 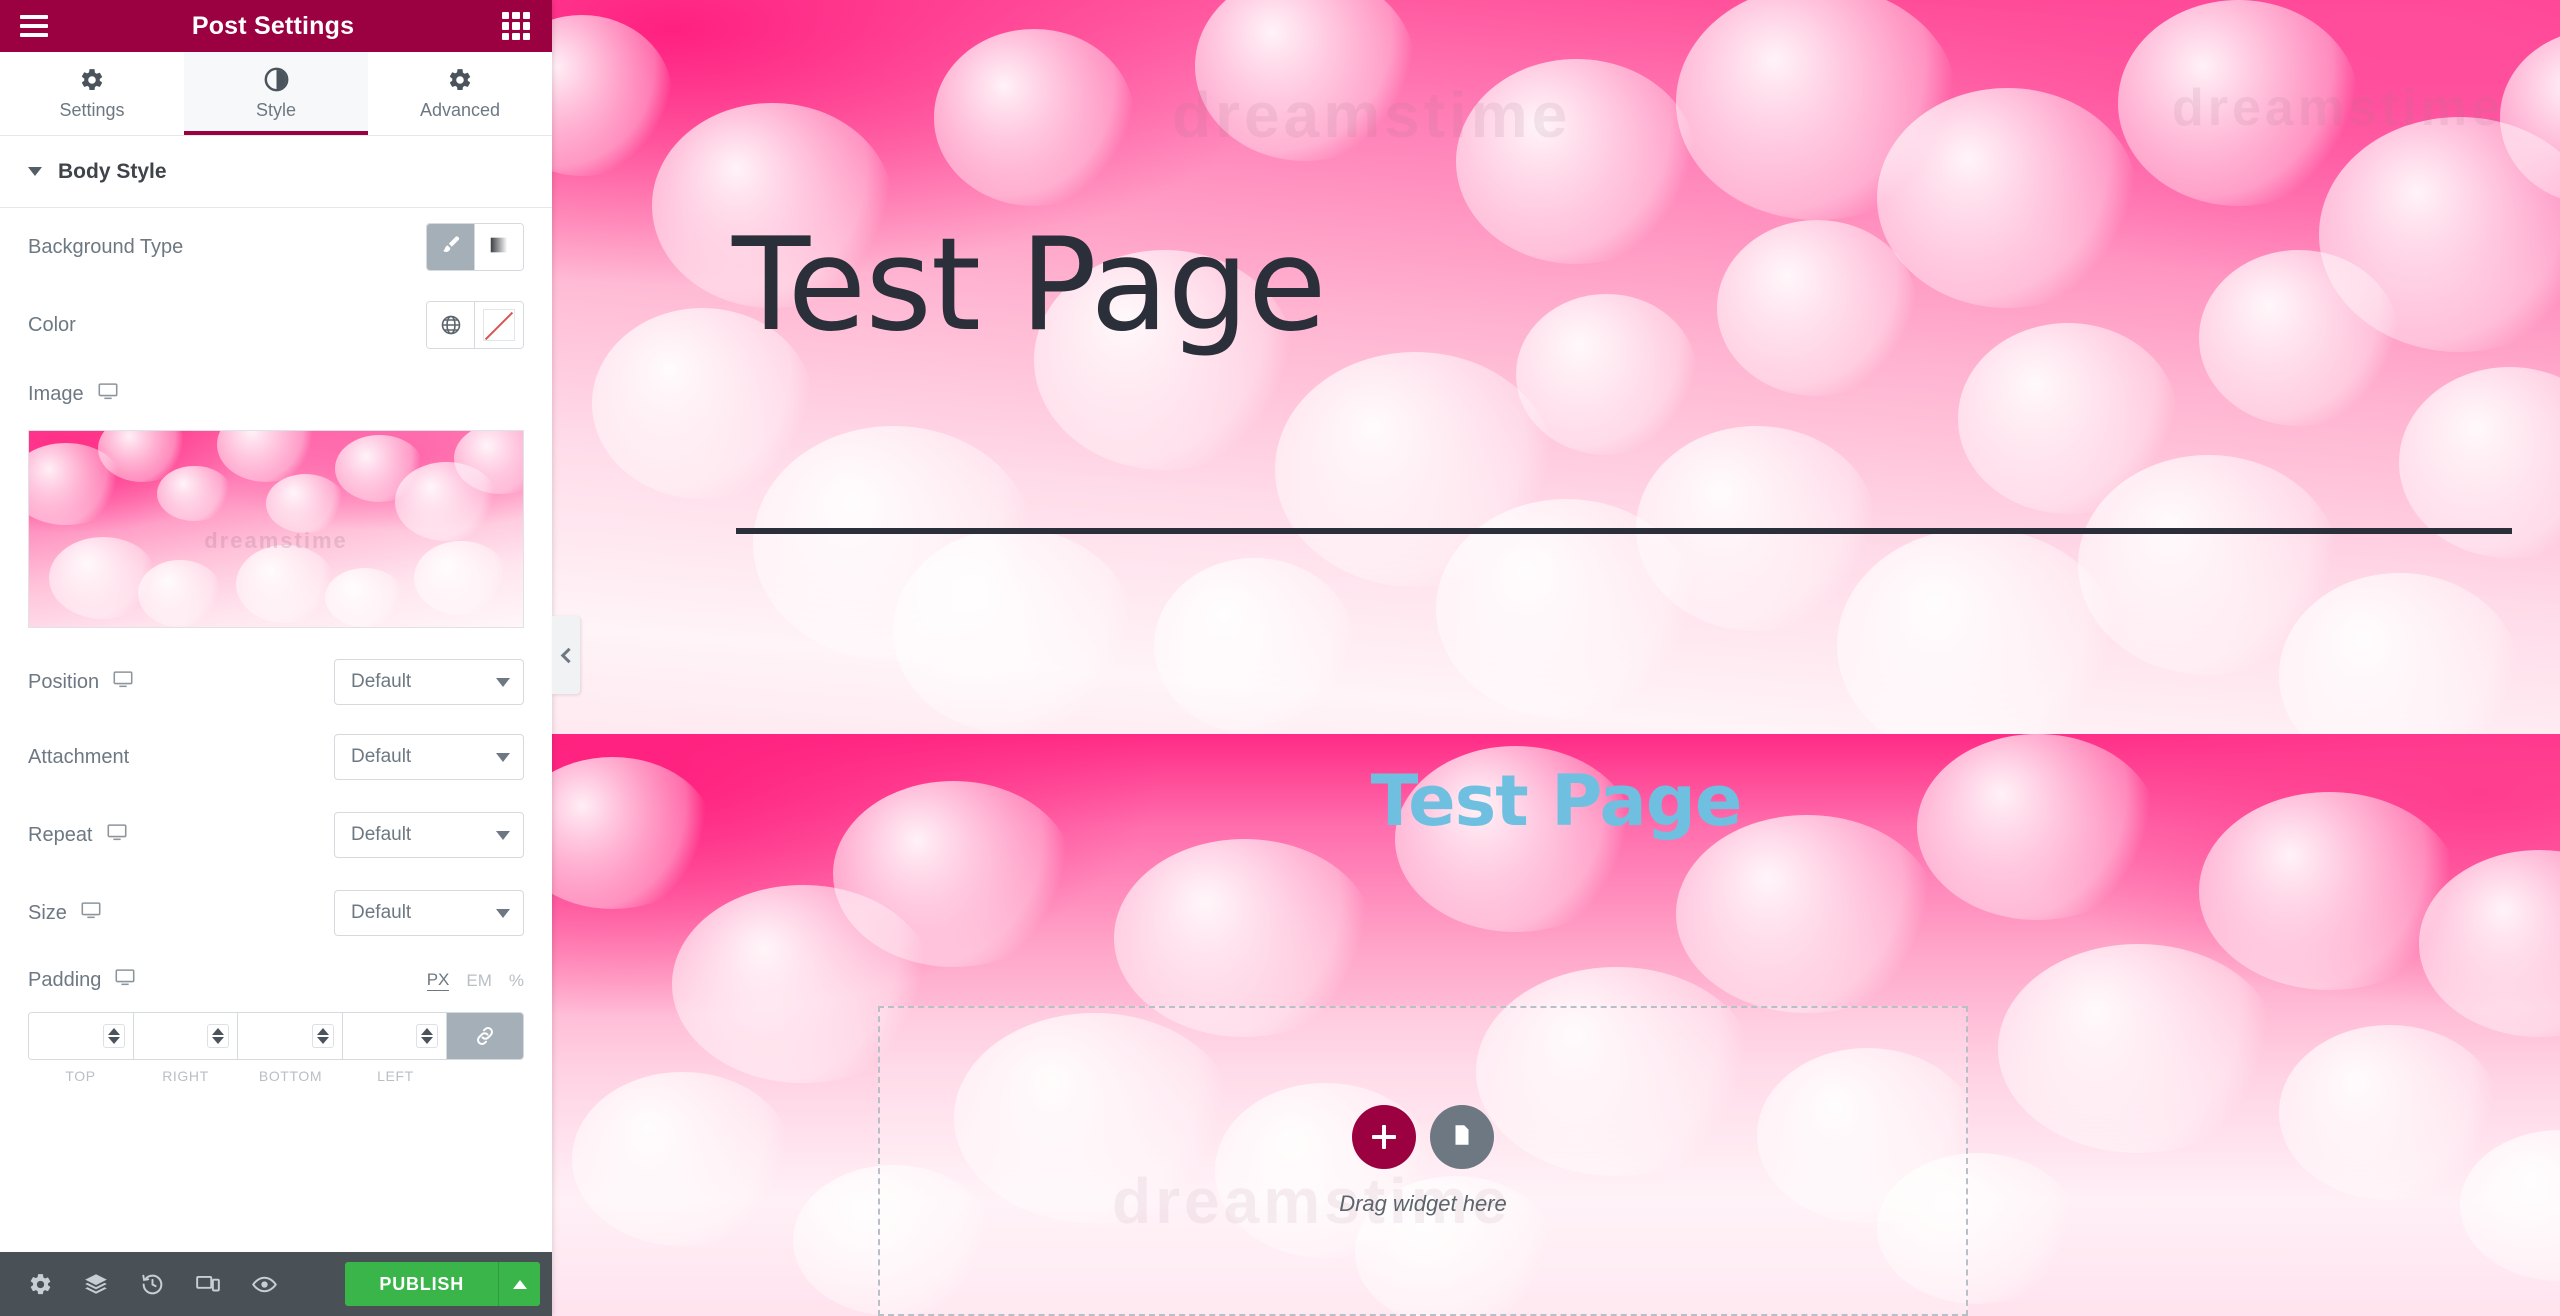 What do you see at coordinates (499, 325) in the screenshot?
I see `no-color-swatch-icon` at bounding box center [499, 325].